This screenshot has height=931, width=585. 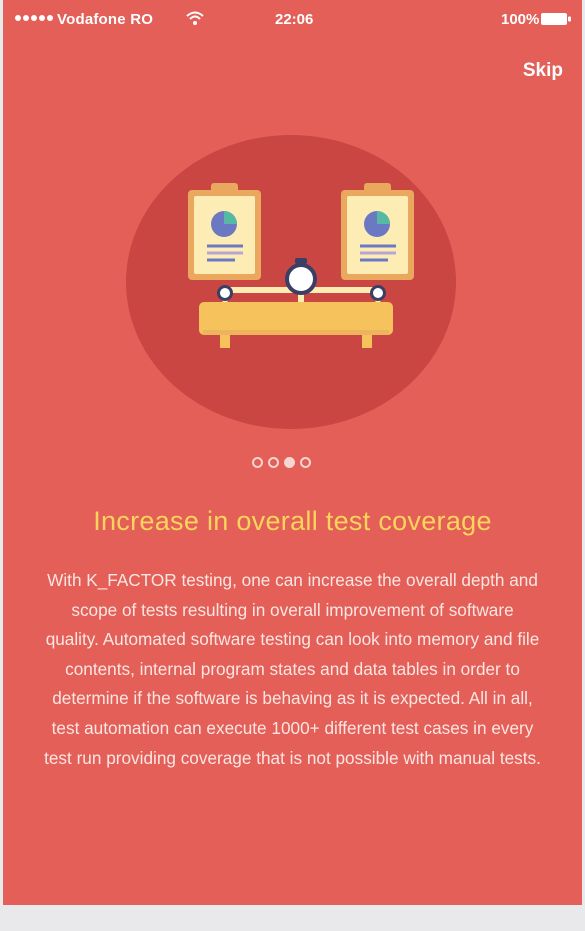 What do you see at coordinates (281, 462) in the screenshot?
I see `page-indicator` at bounding box center [281, 462].